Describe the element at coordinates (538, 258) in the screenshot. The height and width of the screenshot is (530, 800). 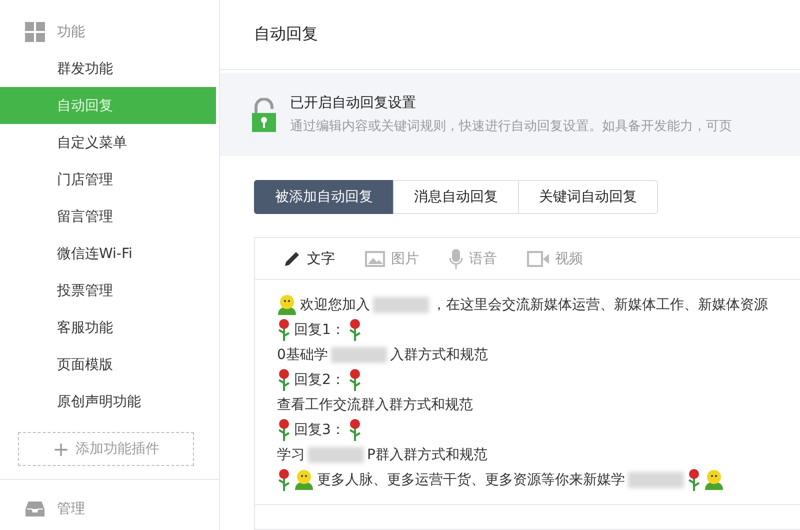
I see `video-camera-icon` at that location.